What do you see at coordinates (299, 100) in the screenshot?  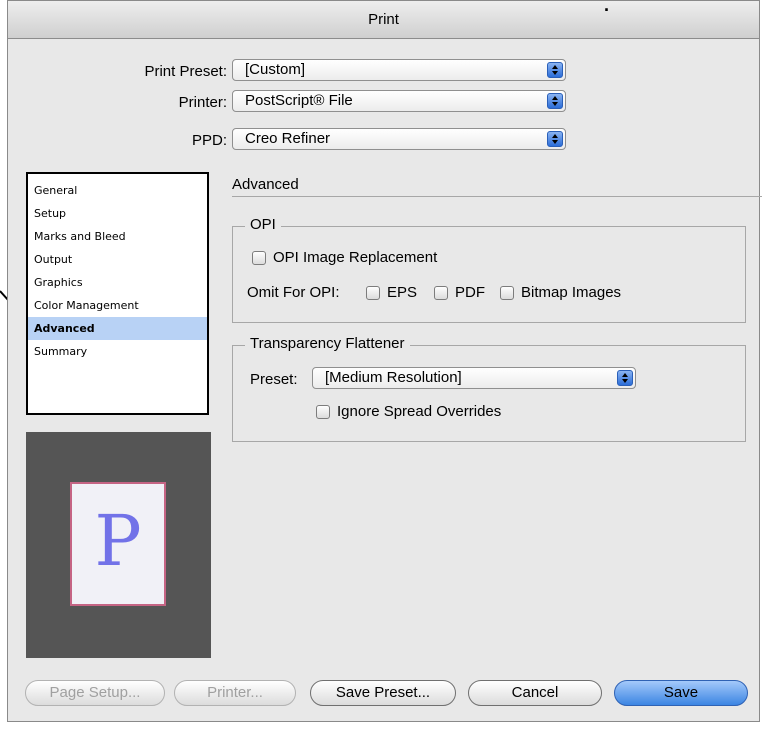 I see `printer-value: PostScript® File` at bounding box center [299, 100].